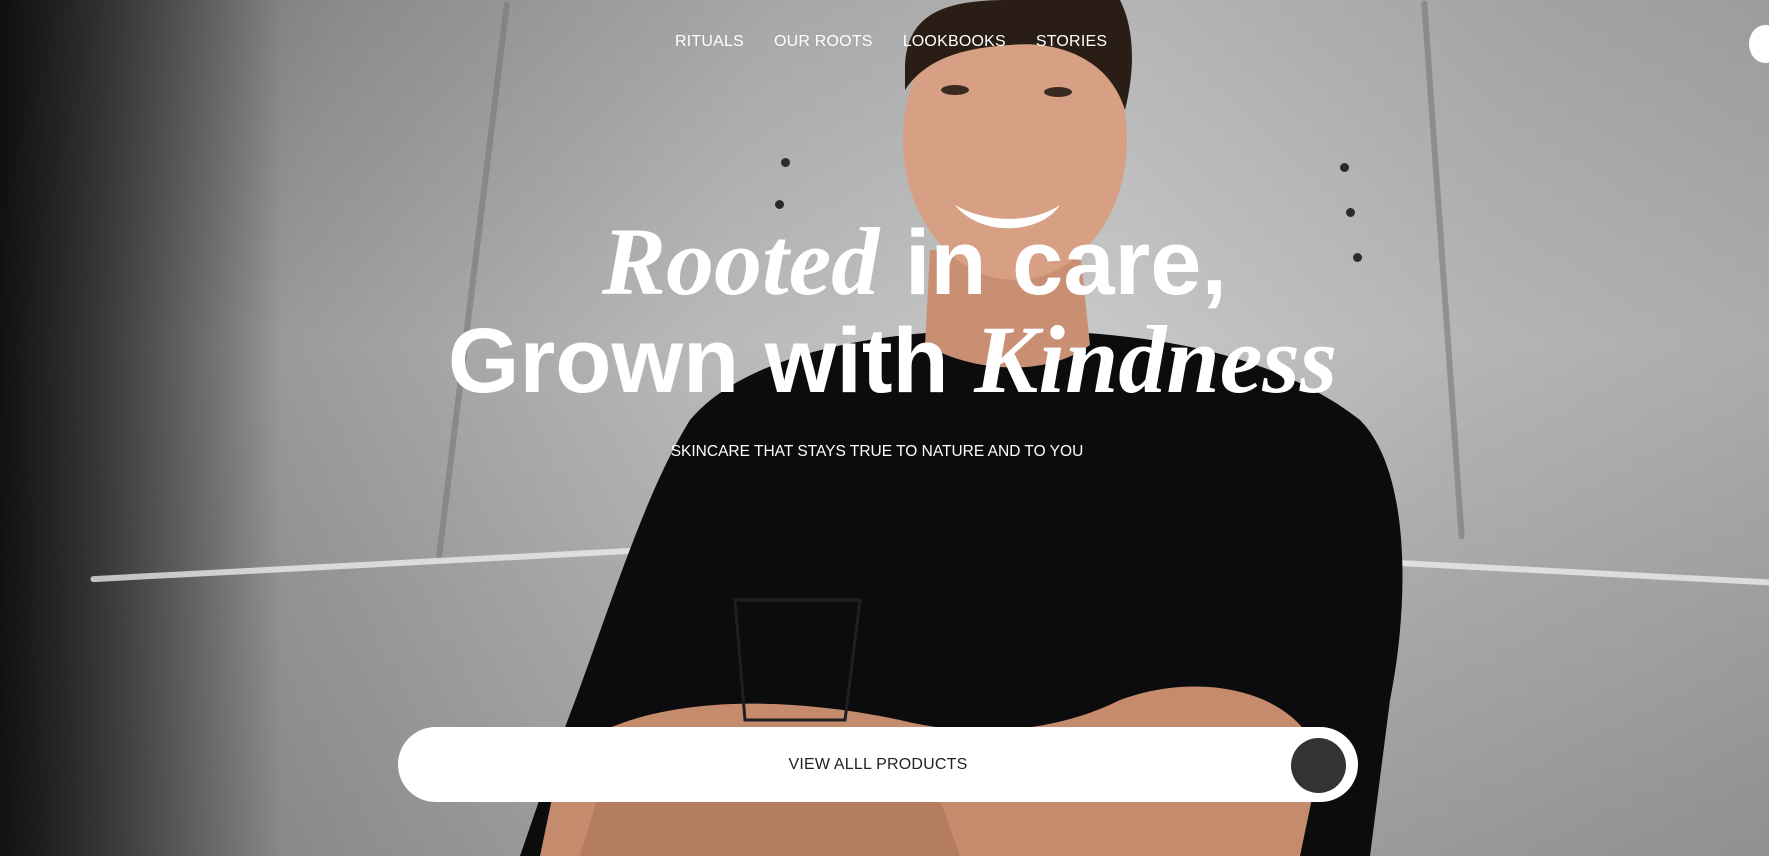  Describe the element at coordinates (740, 261) in the screenshot. I see `headline-italic-rooted: Rooted` at that location.